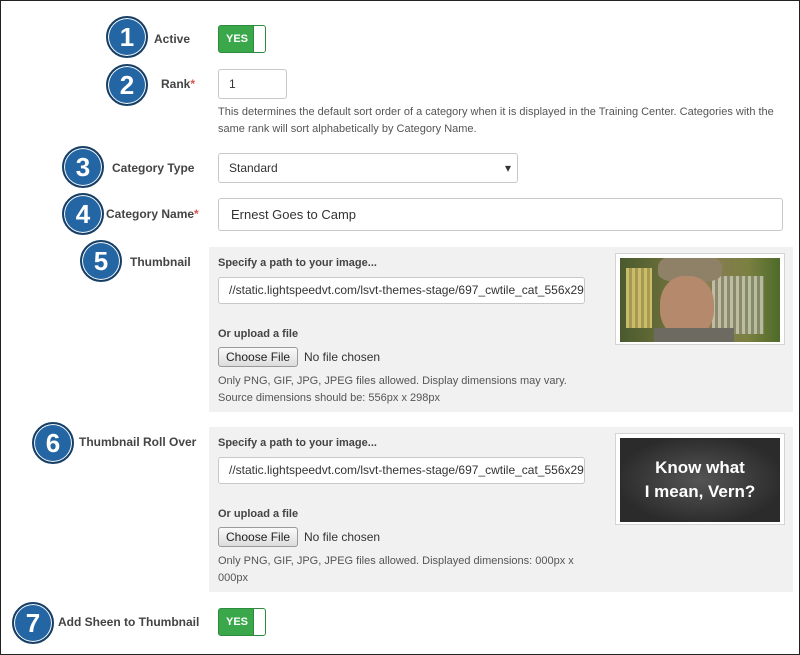  What do you see at coordinates (138, 442) in the screenshot?
I see `rollover-label: Thumbnail Roll Over` at bounding box center [138, 442].